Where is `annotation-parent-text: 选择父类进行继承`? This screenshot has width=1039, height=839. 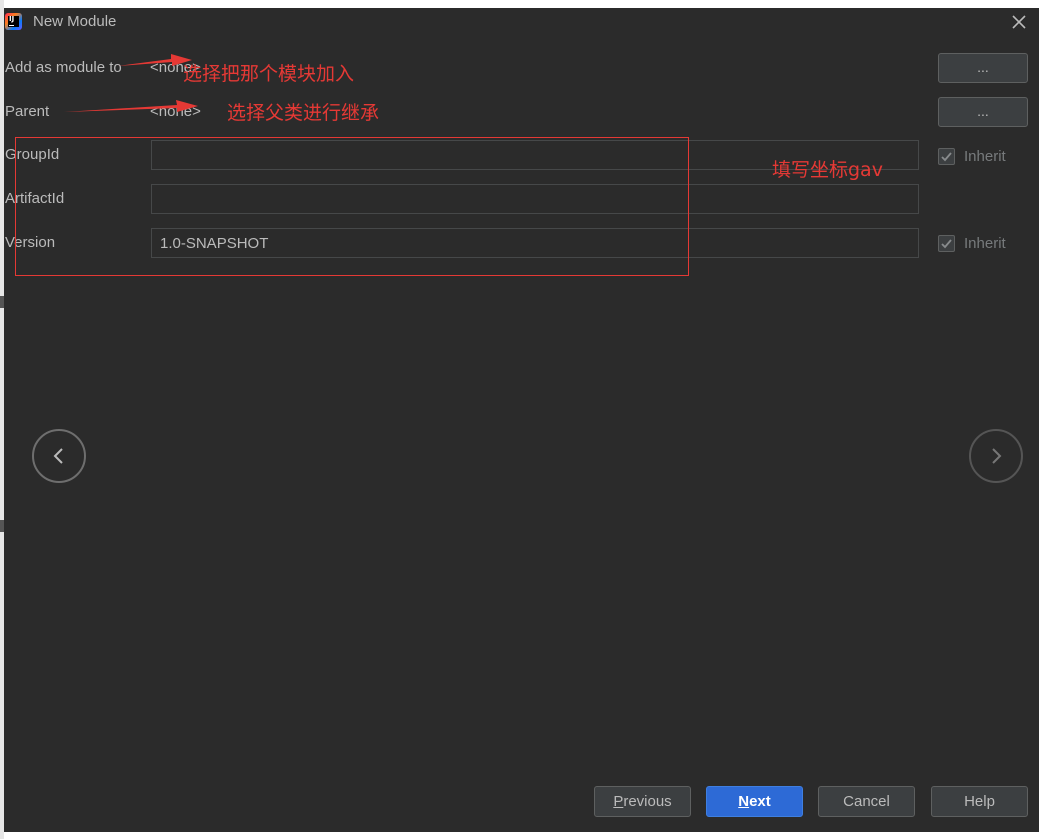 annotation-parent-text: 选择父类进行继承 is located at coordinates (303, 113).